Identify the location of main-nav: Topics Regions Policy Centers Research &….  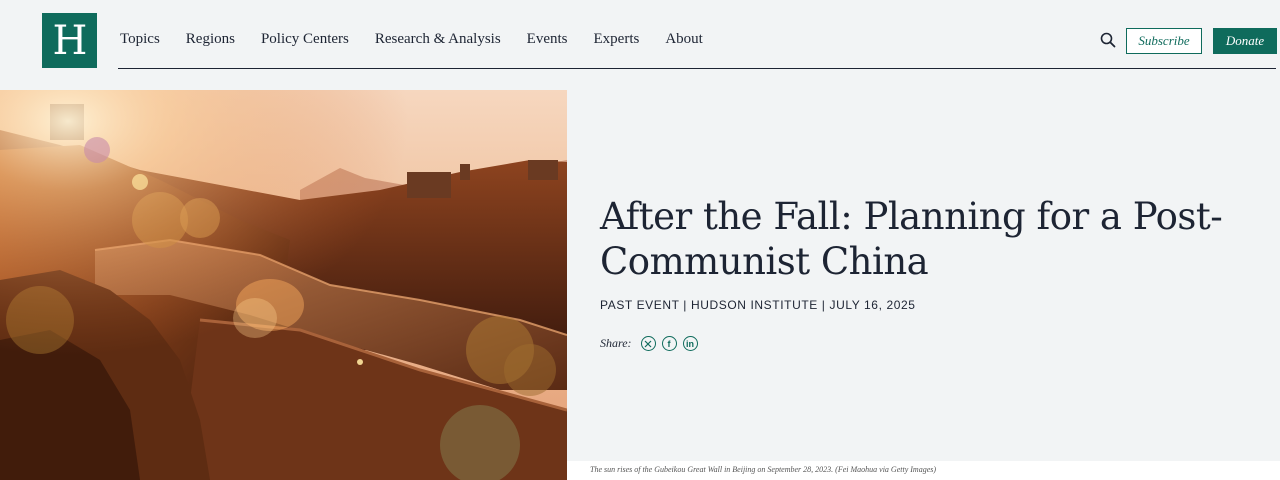
(424, 39).